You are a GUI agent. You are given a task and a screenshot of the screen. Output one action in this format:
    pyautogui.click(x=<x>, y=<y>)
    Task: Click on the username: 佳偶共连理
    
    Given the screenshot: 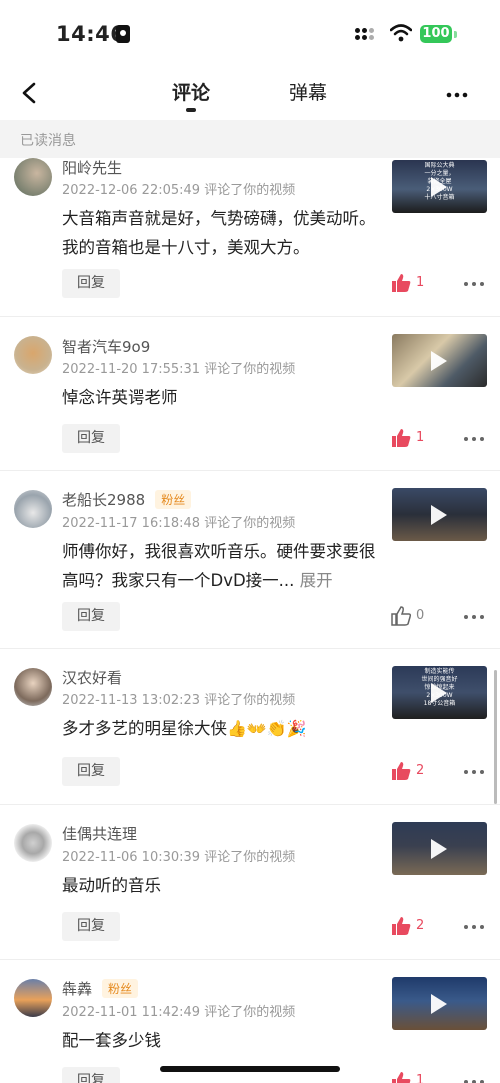 What is the action you would take?
    pyautogui.click(x=99, y=833)
    